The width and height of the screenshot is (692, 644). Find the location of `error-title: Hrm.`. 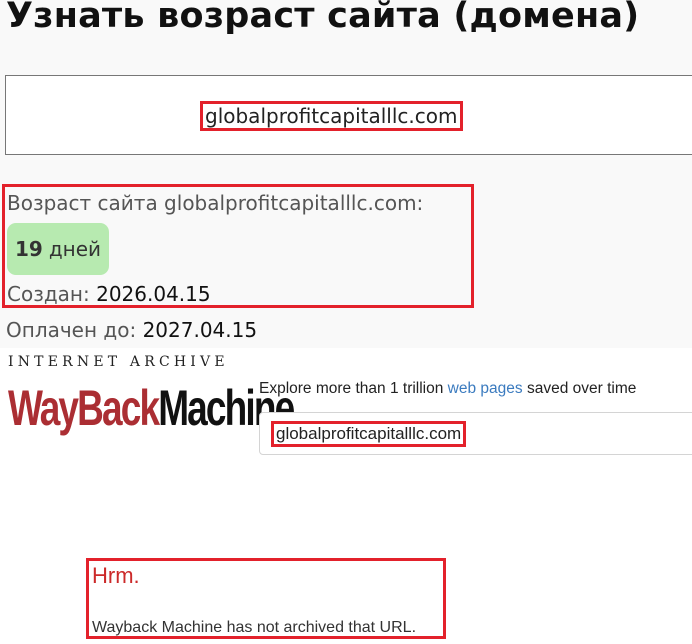

error-title: Hrm. is located at coordinates (116, 575).